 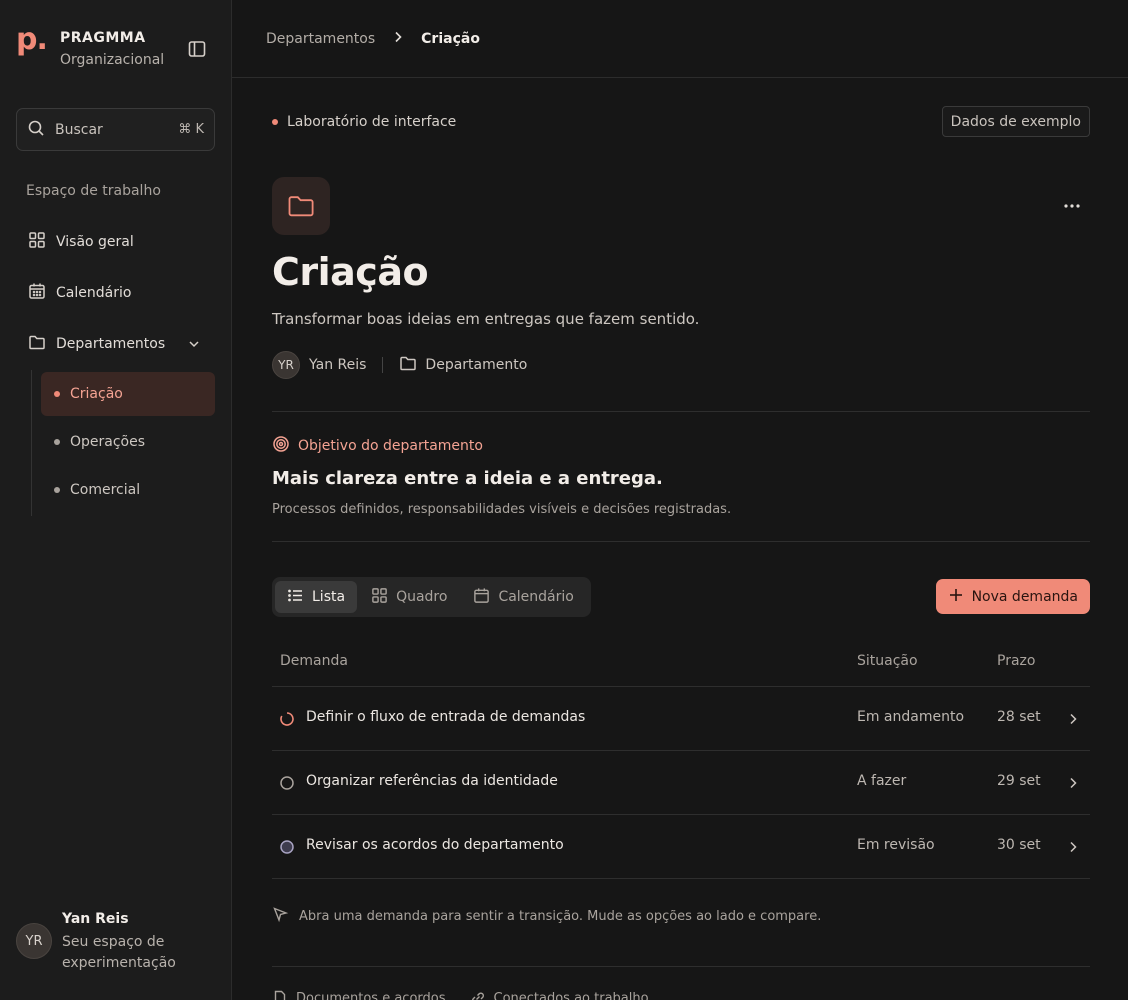 What do you see at coordinates (32, 39) in the screenshot?
I see `brand-logo: p.` at bounding box center [32, 39].